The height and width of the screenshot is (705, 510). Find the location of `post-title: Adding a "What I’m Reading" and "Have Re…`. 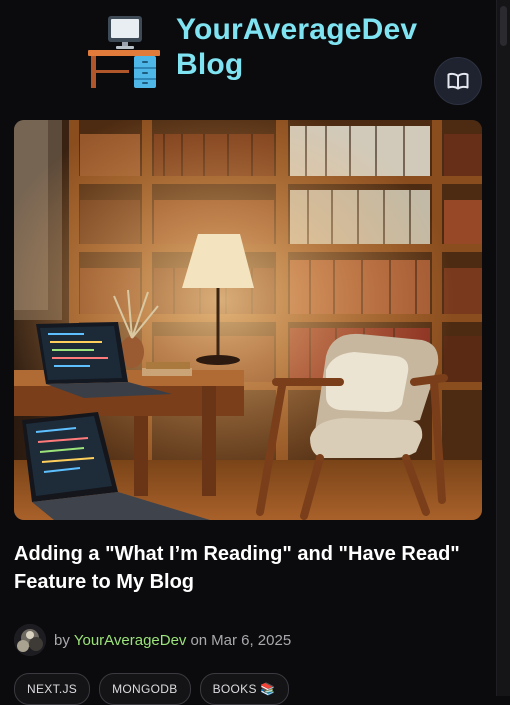

post-title: Adding a "What I’m Reading" and "Have Re… is located at coordinates (249, 568).